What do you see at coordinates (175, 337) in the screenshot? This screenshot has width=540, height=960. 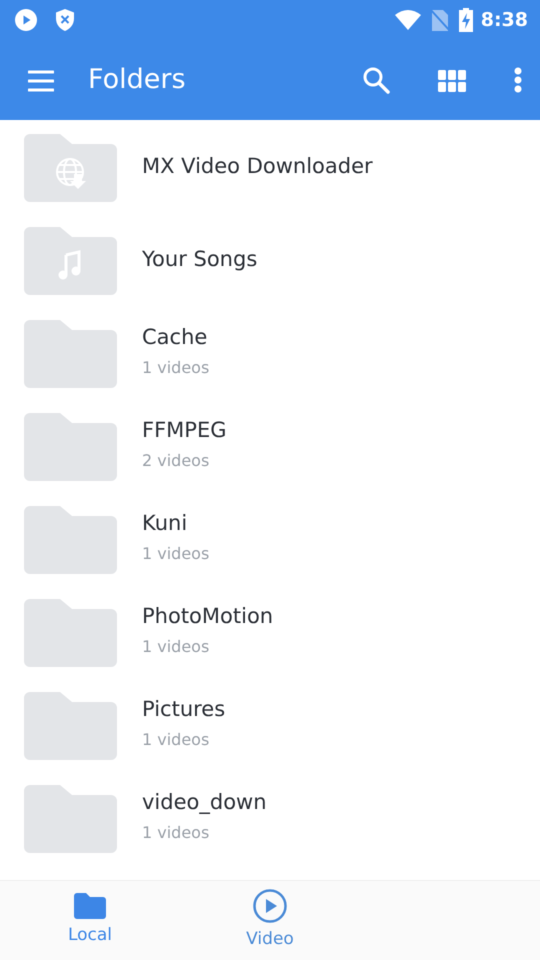 I see `folder-name: Cache` at bounding box center [175, 337].